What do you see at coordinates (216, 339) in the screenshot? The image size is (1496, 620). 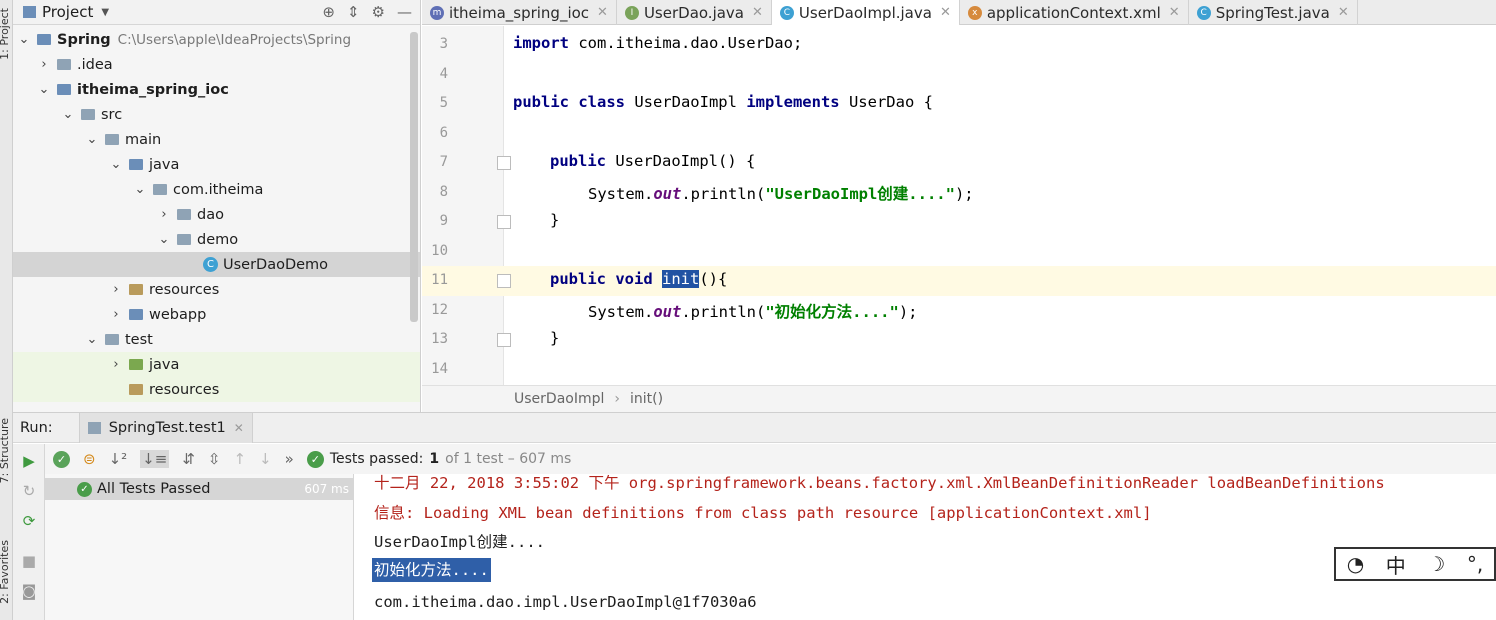 I see `tree-item-test: ⌄ test` at bounding box center [216, 339].